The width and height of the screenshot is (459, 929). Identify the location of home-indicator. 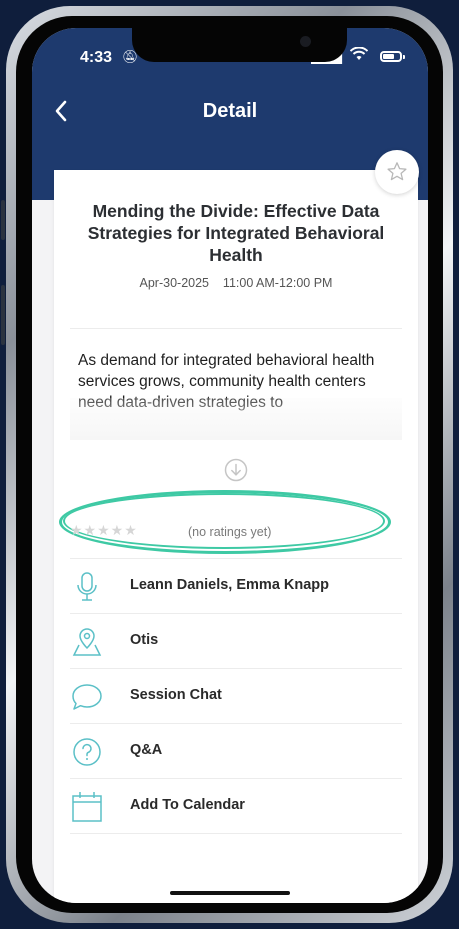
(230, 893).